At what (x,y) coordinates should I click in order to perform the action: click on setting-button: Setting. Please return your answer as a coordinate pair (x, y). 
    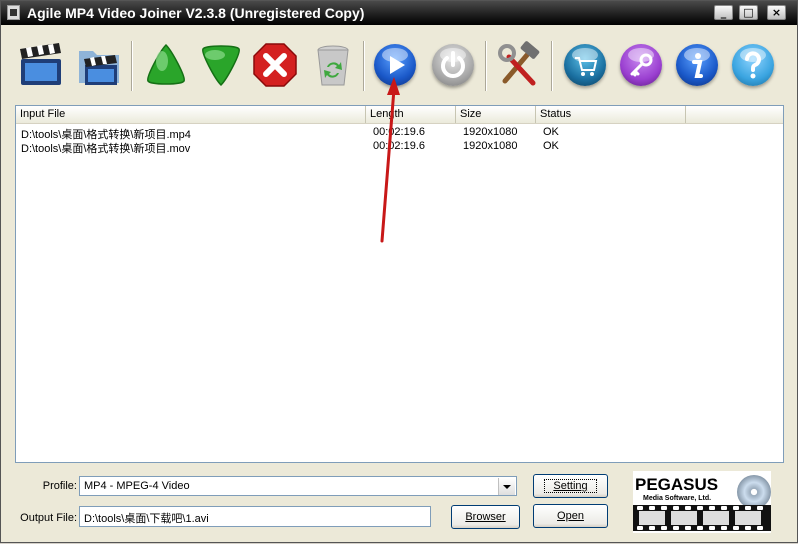
    Looking at the image, I should click on (570, 486).